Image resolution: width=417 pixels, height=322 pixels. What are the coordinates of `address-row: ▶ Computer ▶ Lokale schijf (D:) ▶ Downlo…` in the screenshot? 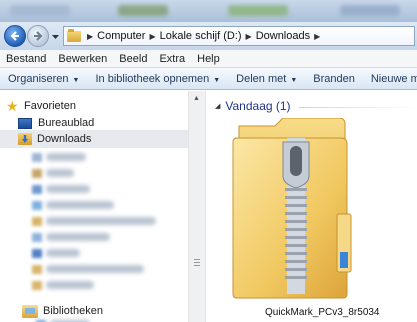 It's located at (208, 36).